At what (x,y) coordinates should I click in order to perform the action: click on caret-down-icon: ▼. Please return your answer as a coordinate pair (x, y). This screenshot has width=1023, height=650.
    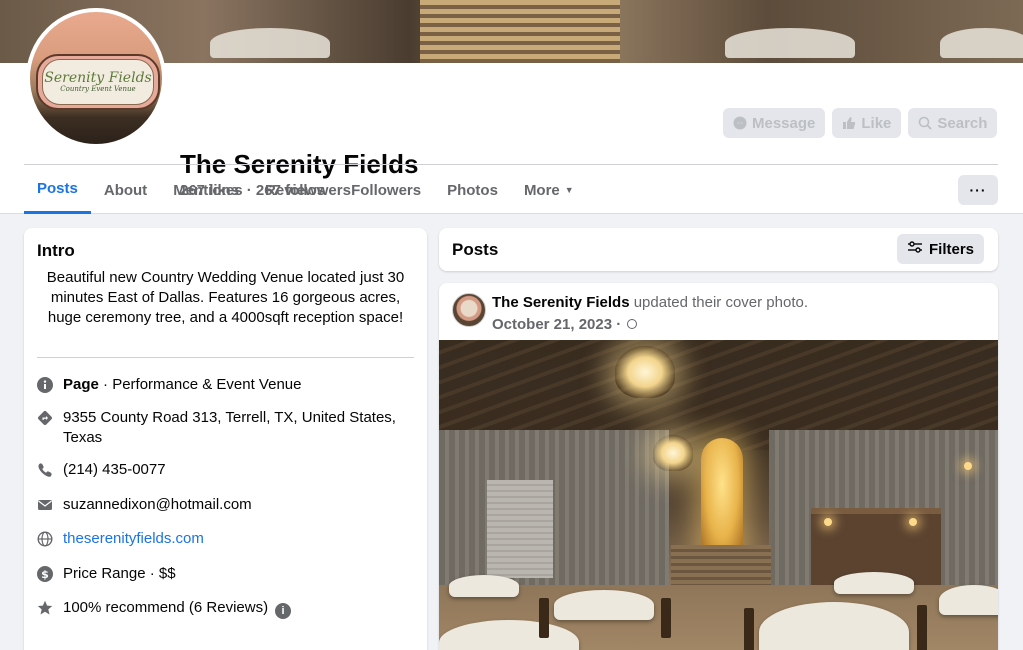
    Looking at the image, I should click on (569, 190).